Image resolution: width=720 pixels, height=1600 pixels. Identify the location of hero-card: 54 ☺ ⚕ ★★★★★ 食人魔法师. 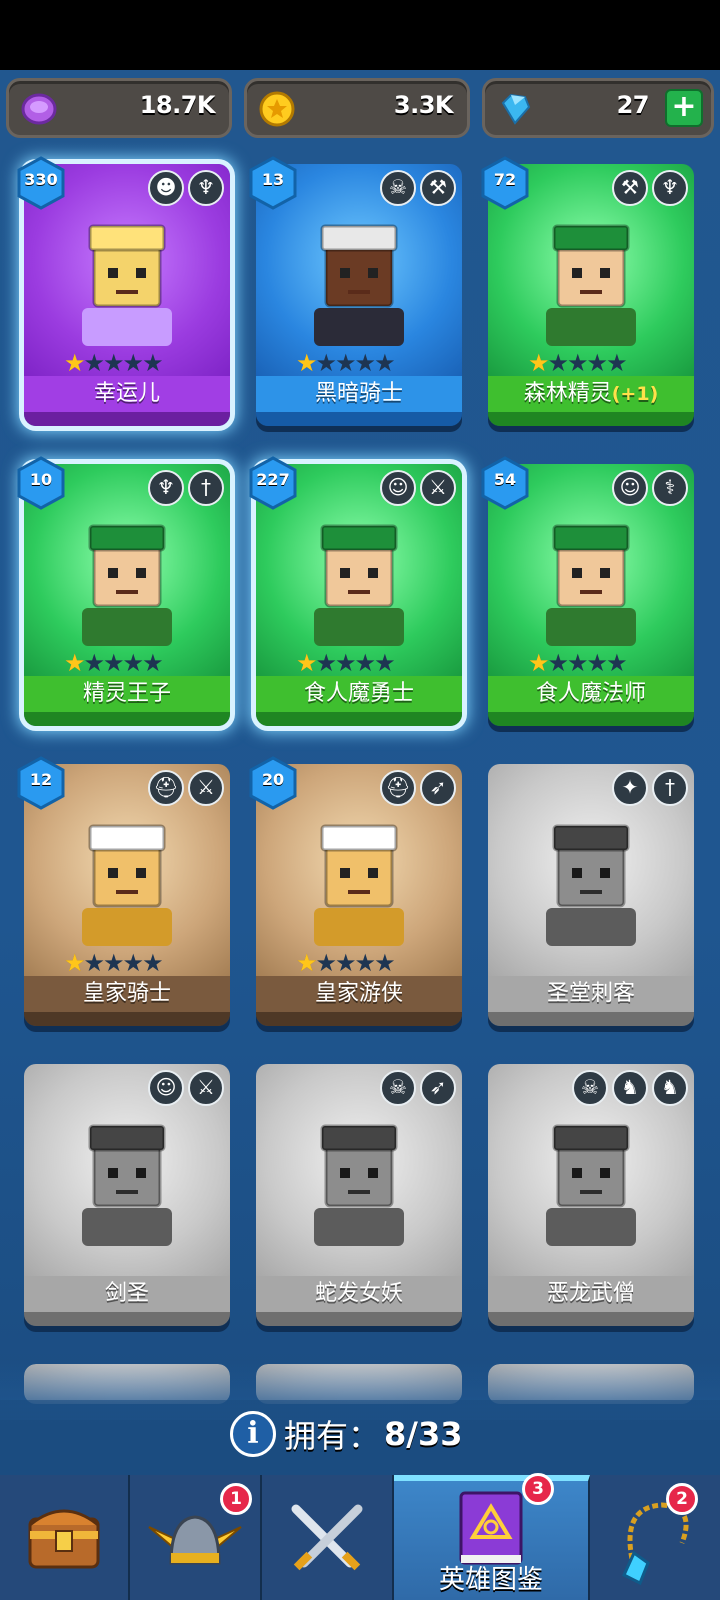
(587, 591).